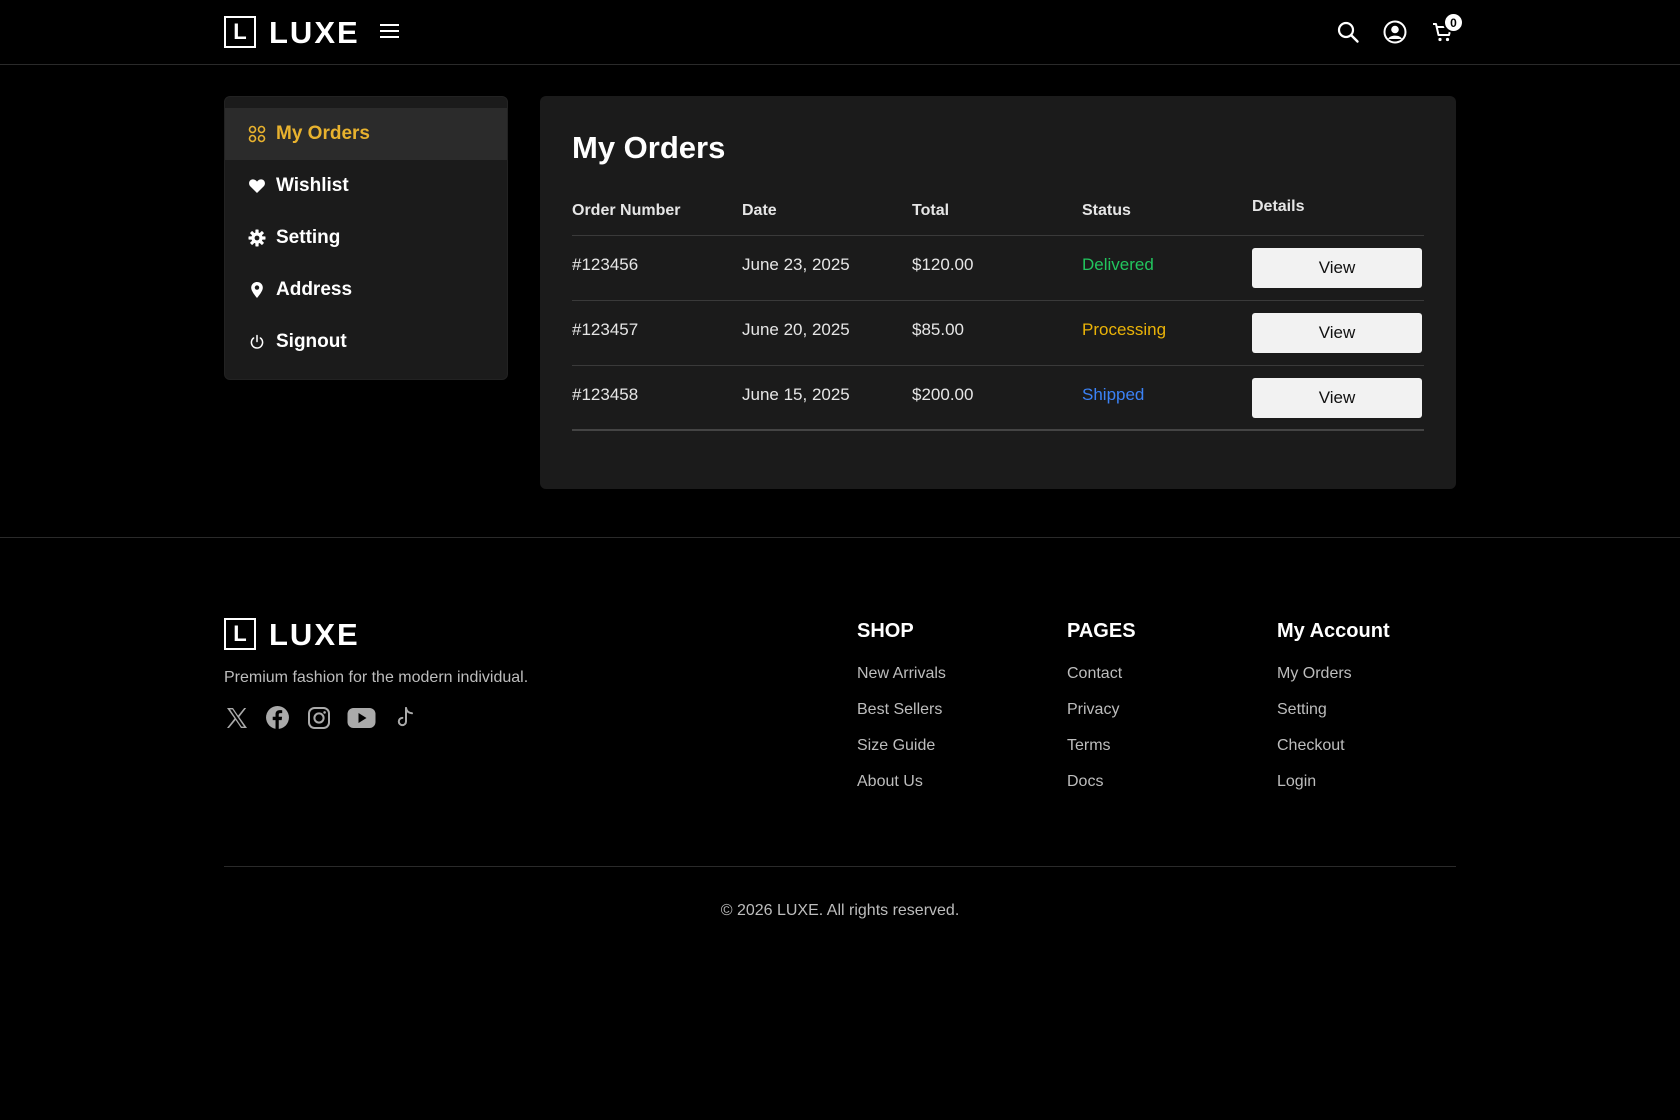 Image resolution: width=1680 pixels, height=1120 pixels. Describe the element at coordinates (1113, 394) in the screenshot. I see `status-badge: Shipped` at that location.